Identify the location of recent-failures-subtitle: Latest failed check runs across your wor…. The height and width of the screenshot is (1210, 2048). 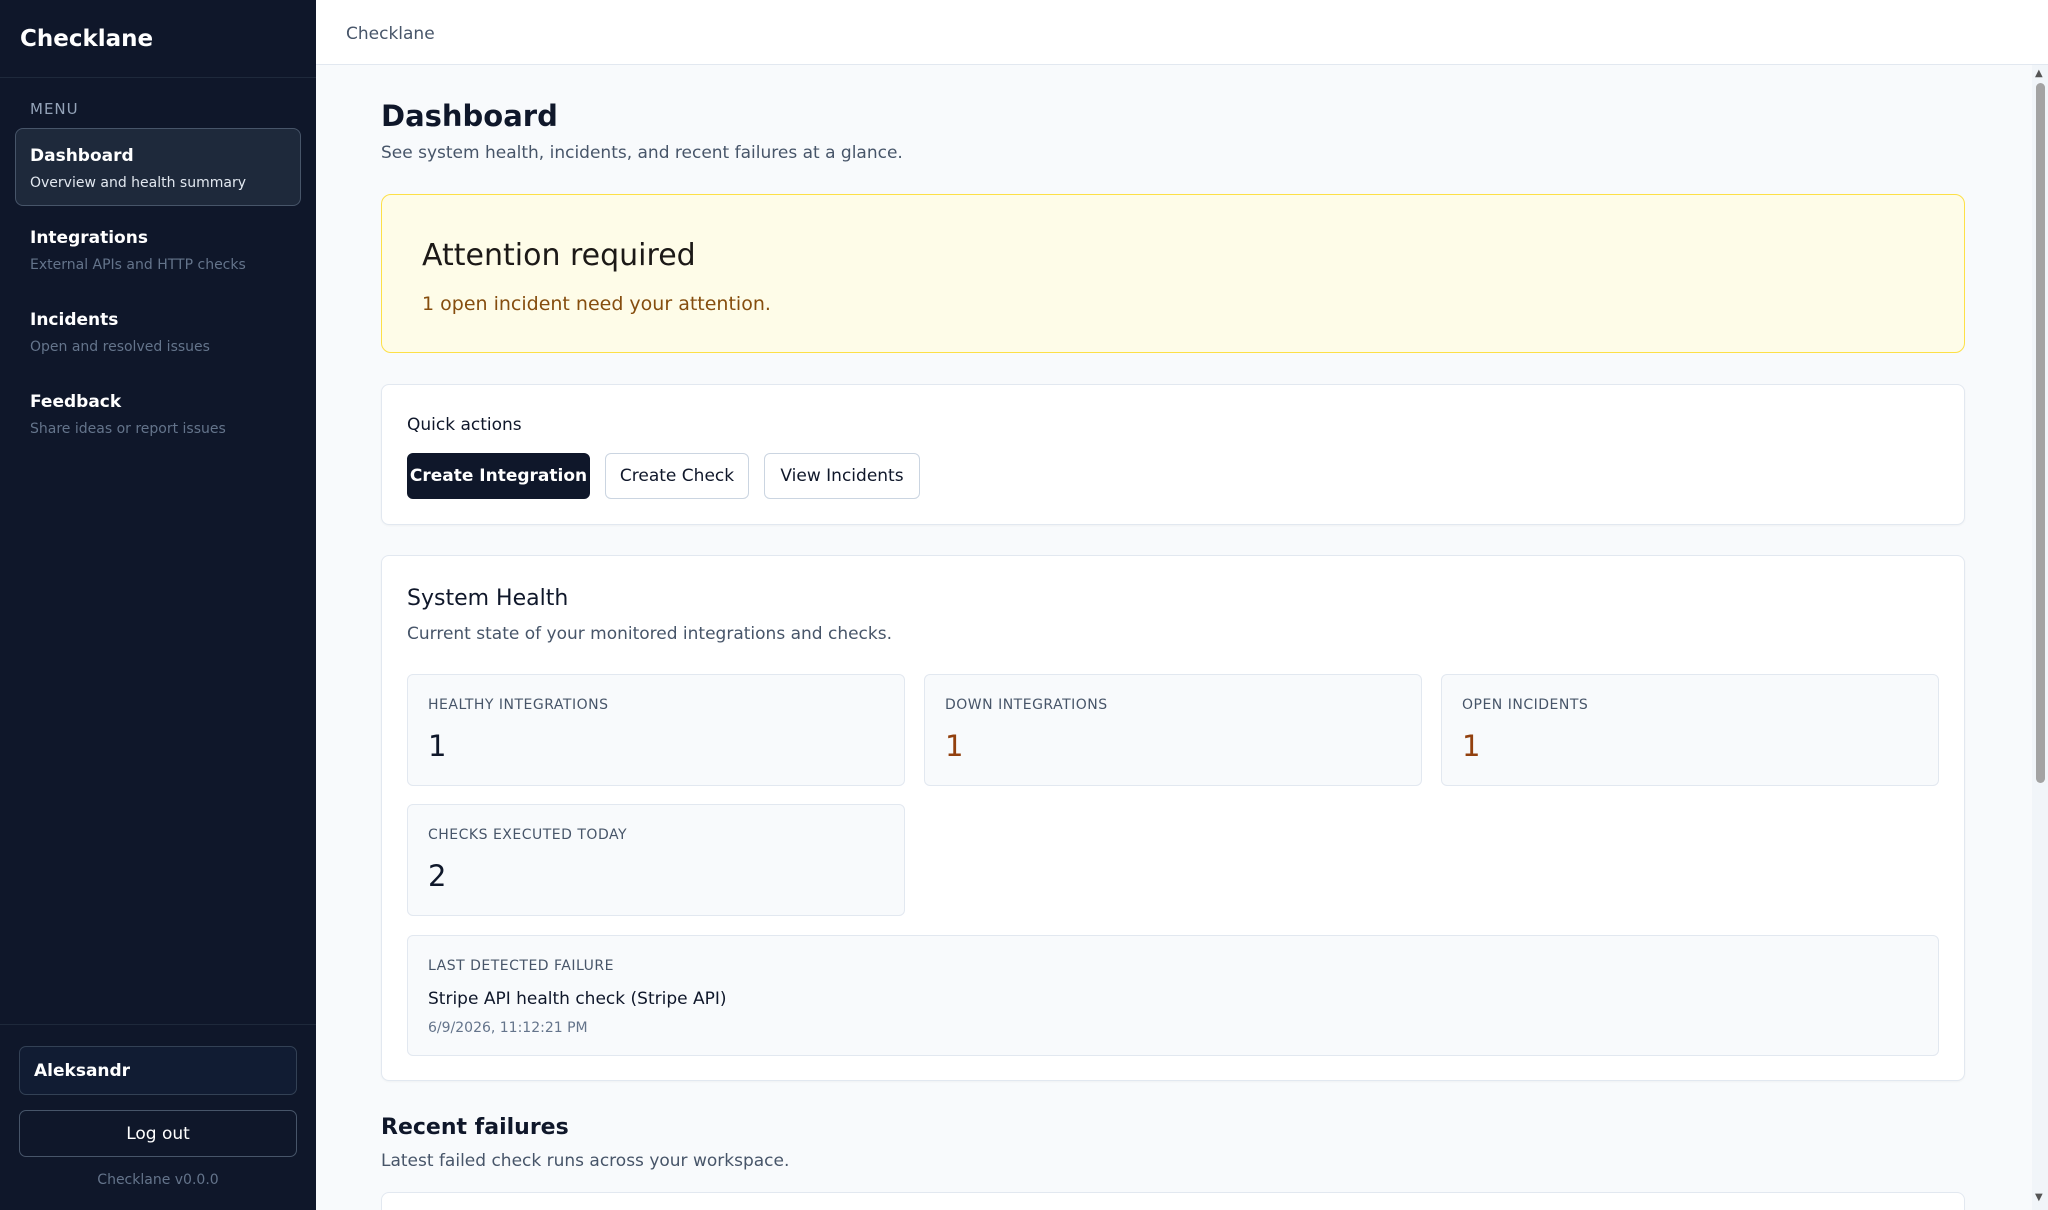
(585, 1161).